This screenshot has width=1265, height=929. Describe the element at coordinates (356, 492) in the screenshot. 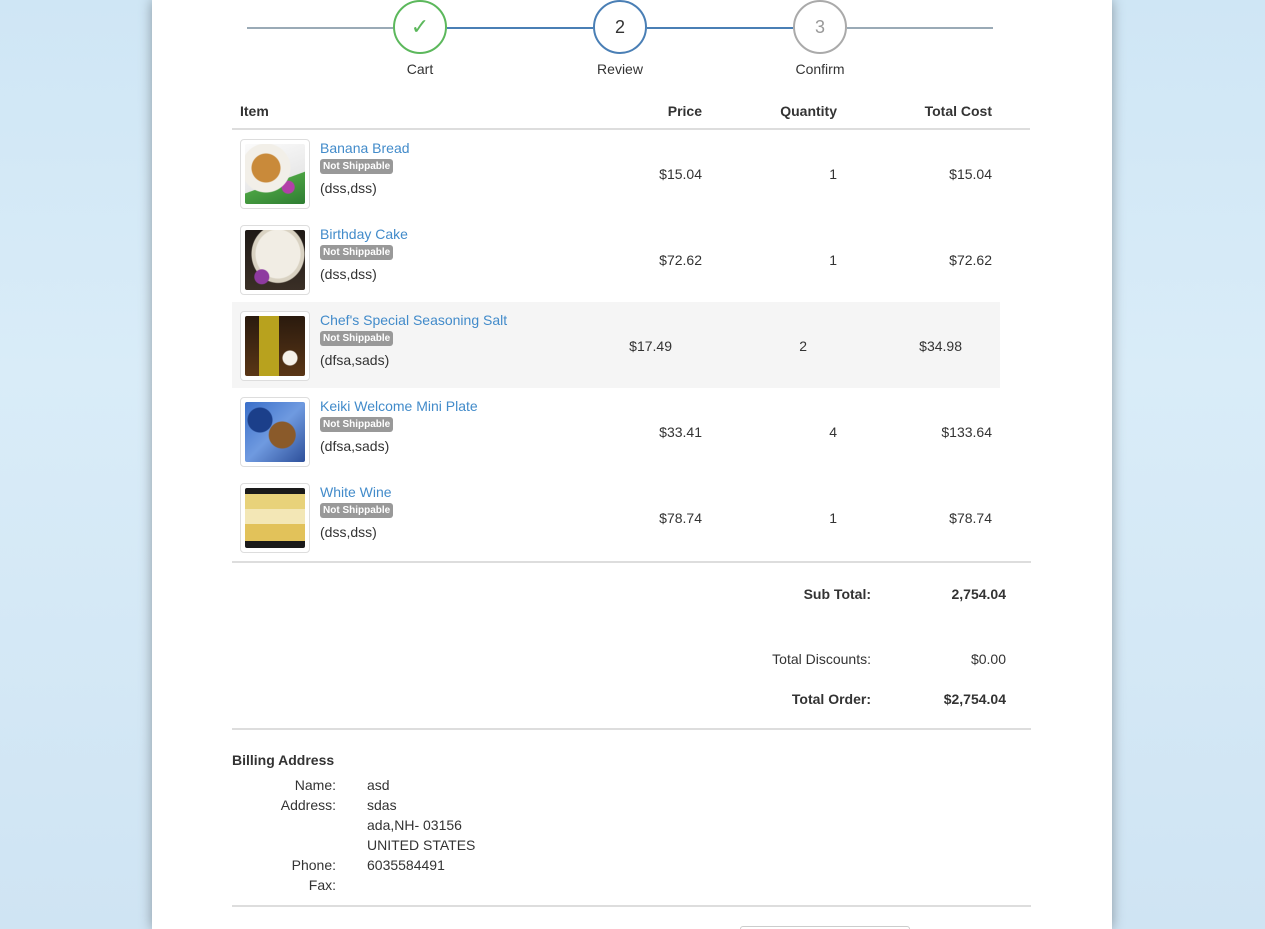

I see `product-link: White Wine` at that location.